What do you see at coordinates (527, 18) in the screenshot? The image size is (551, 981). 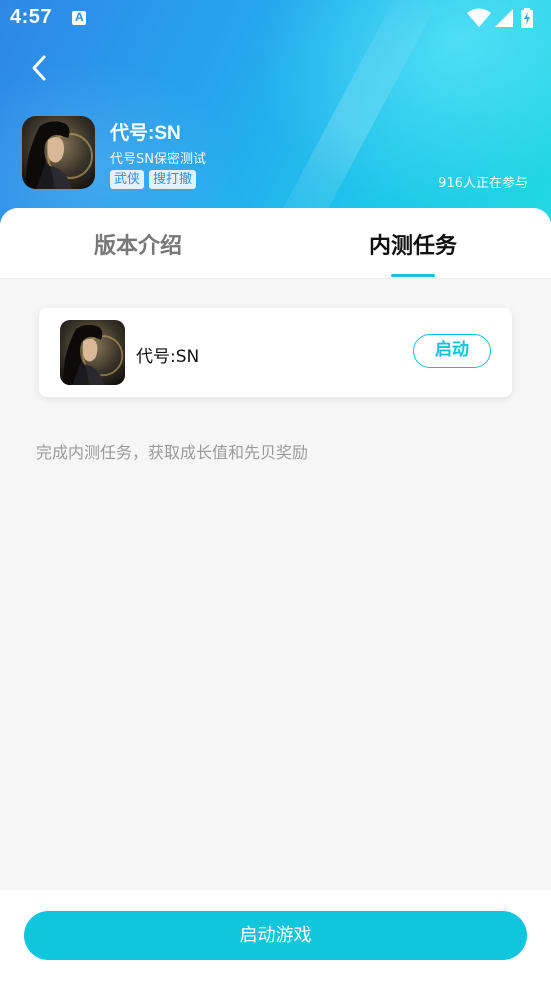 I see `battery-charging-icon` at bounding box center [527, 18].